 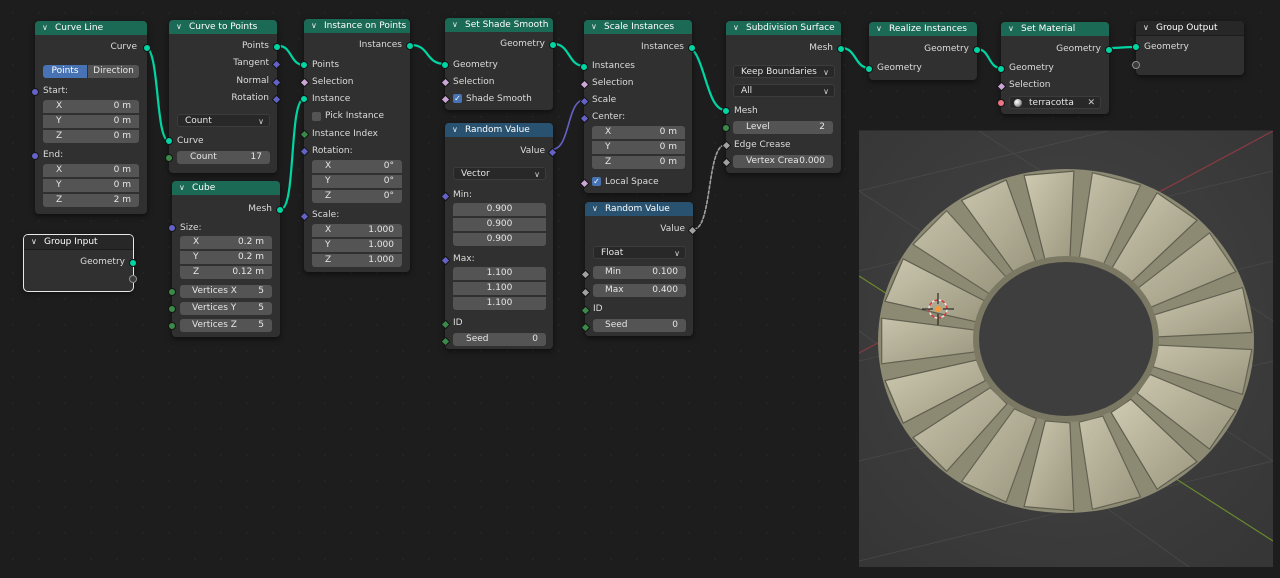 What do you see at coordinates (223, 157) in the screenshot?
I see `count-field: Count 17` at bounding box center [223, 157].